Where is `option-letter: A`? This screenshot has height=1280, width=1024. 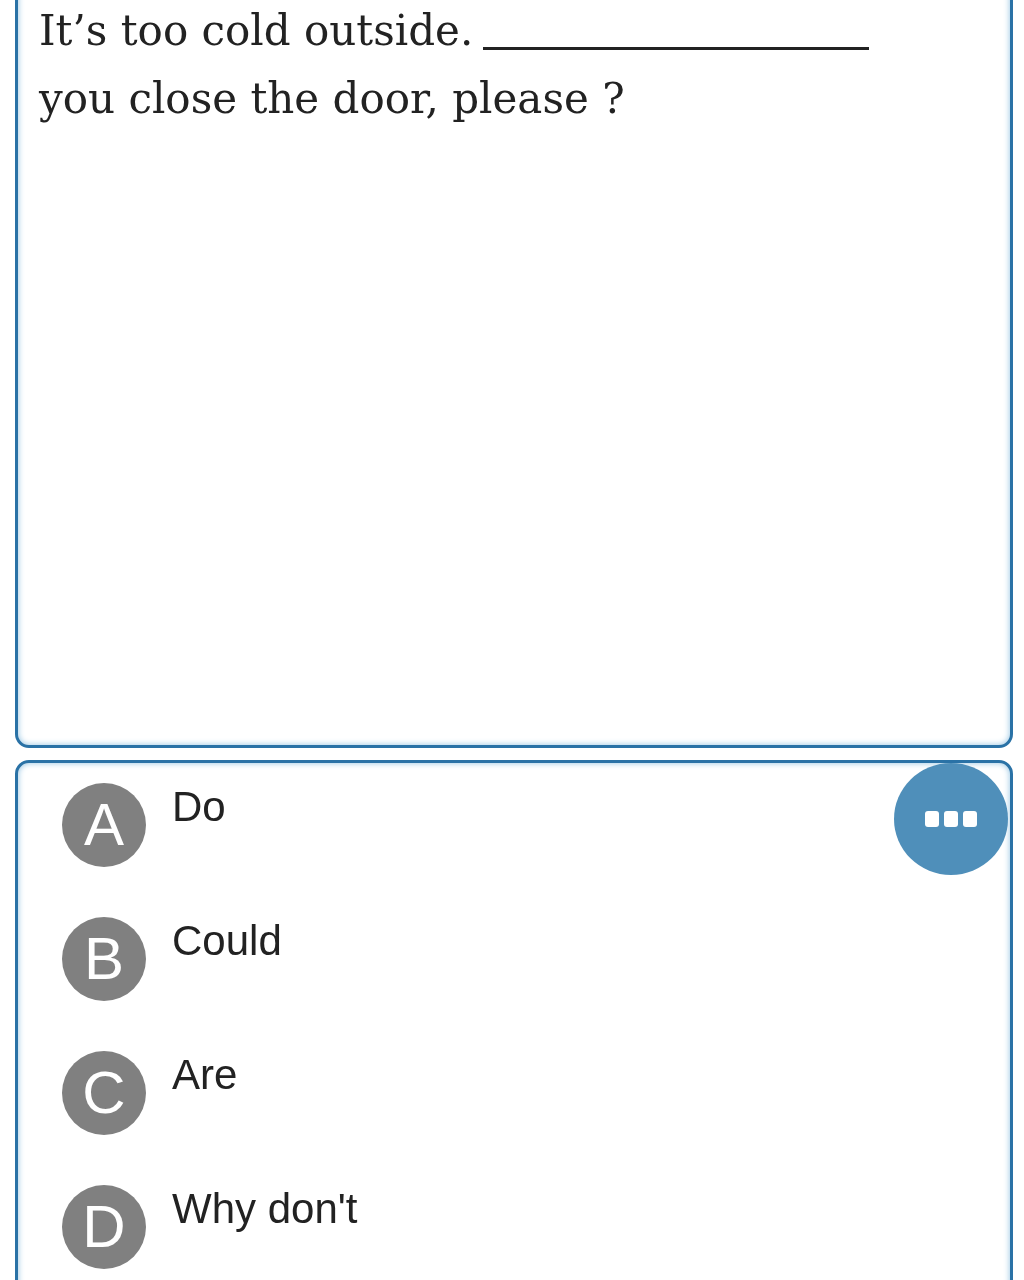
option-letter: A is located at coordinates (104, 825).